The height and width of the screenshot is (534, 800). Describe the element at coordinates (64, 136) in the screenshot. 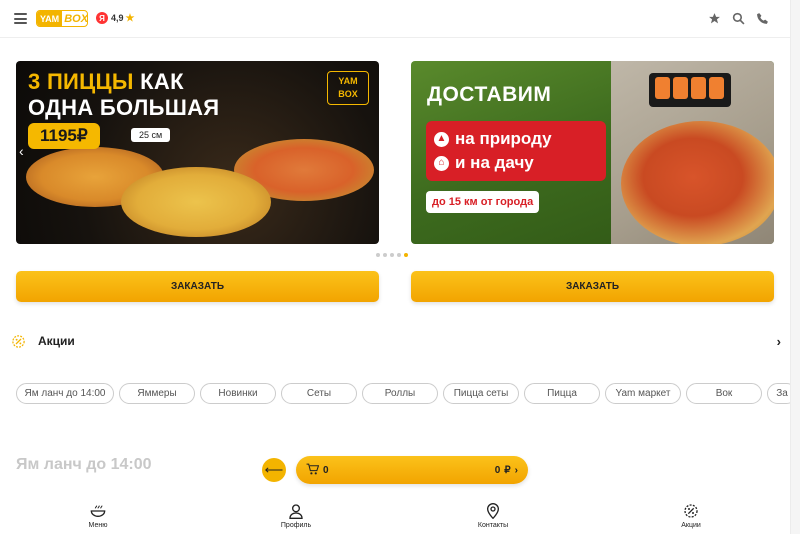

I see `banner-price: 1195₽` at that location.